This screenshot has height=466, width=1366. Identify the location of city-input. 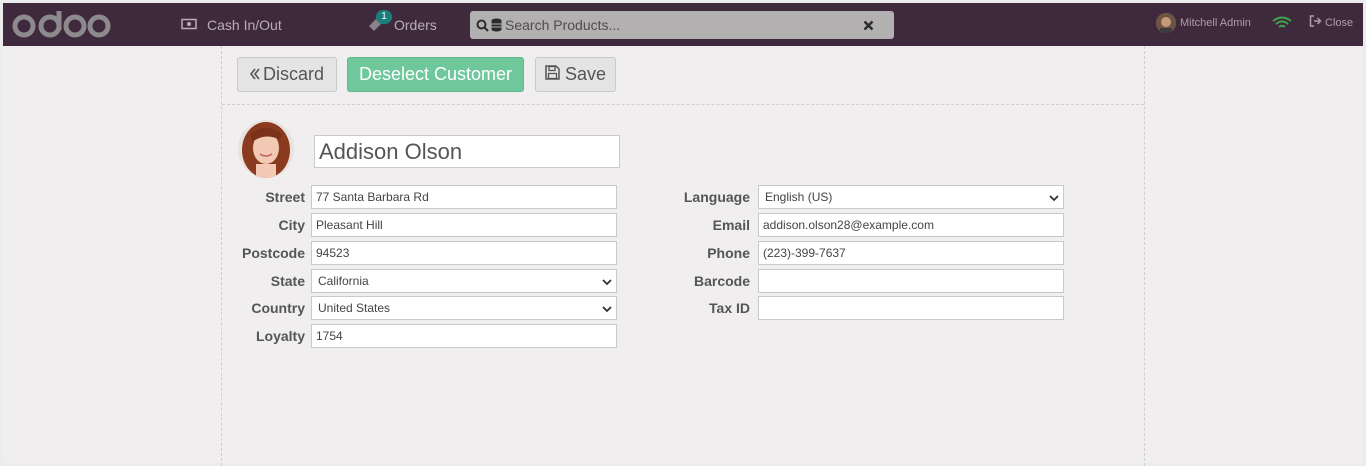
(464, 225).